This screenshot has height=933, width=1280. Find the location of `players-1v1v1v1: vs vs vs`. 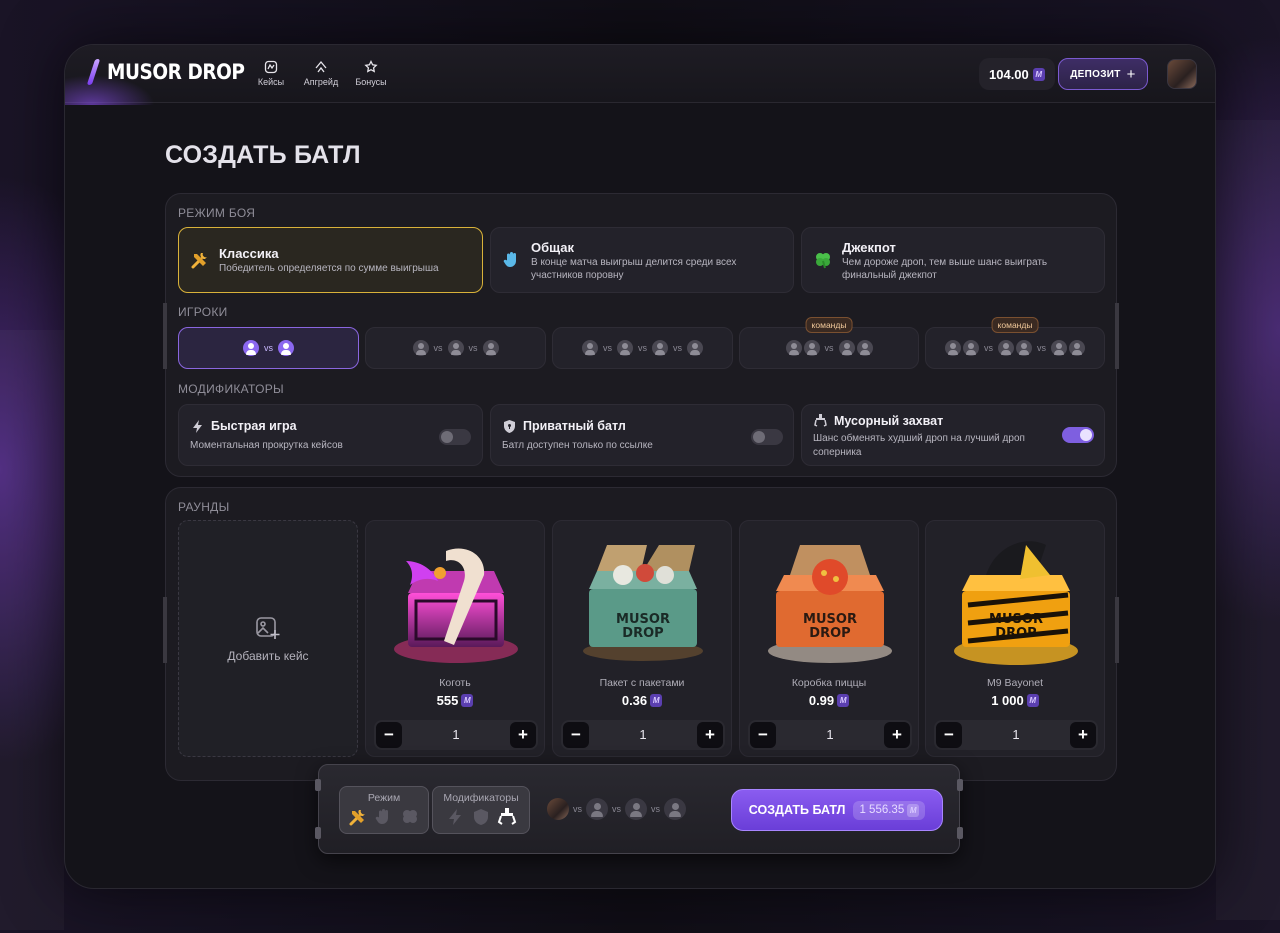

players-1v1v1v1: vs vs vs is located at coordinates (642, 348).